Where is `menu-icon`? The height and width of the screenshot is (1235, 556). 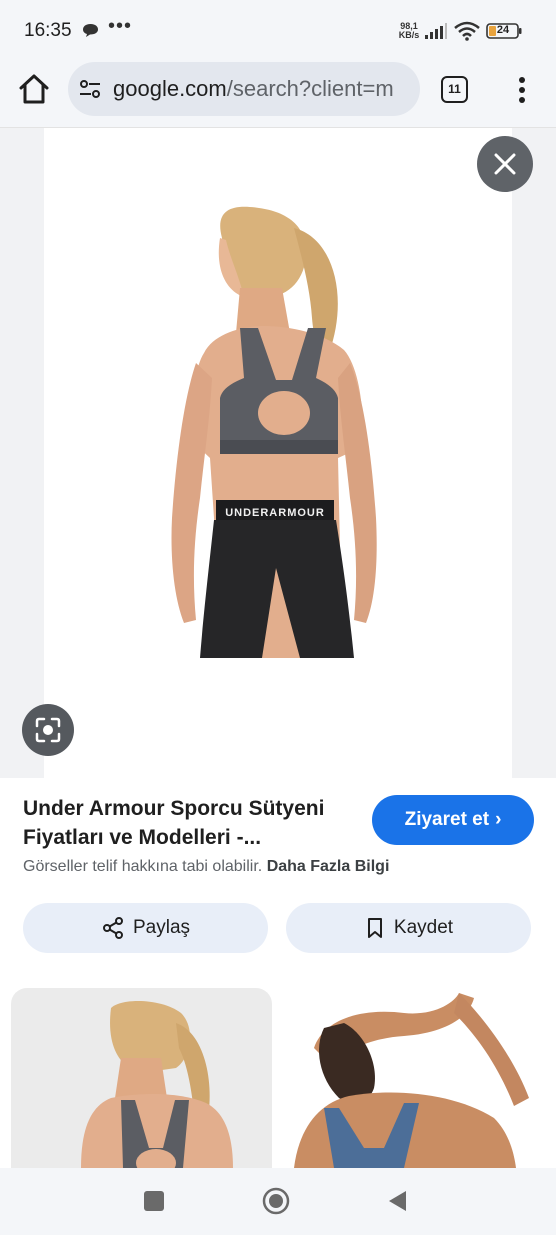
menu-icon is located at coordinates (522, 90).